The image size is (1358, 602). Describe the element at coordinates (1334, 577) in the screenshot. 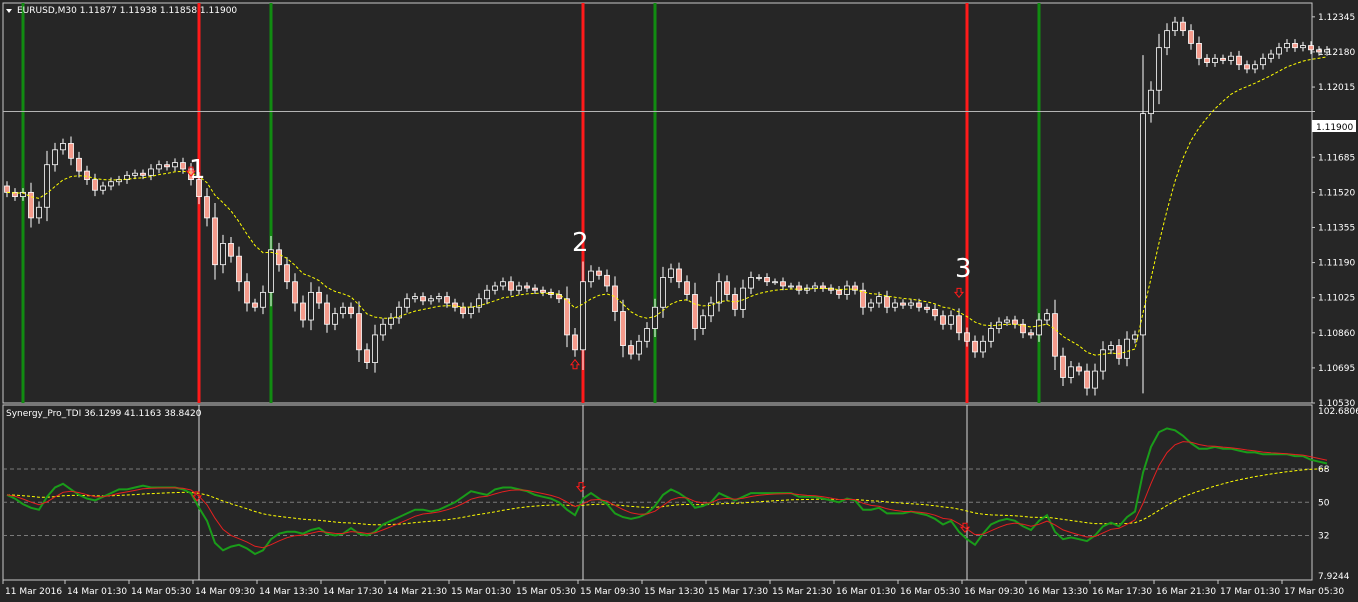

I see `tdi-axis-label: 7.9244` at that location.